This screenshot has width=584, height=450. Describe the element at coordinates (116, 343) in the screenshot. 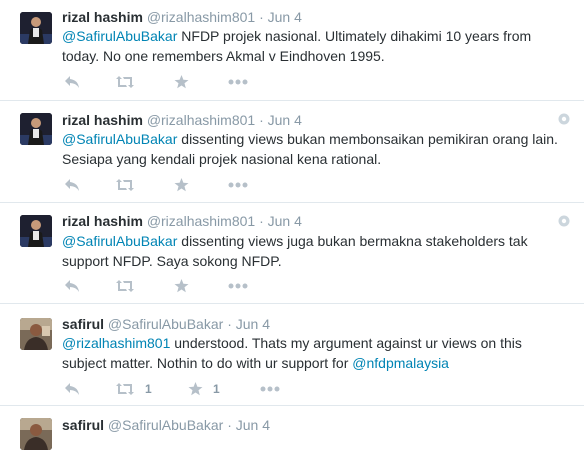

I see `mention-link: @rizalhashim801` at that location.